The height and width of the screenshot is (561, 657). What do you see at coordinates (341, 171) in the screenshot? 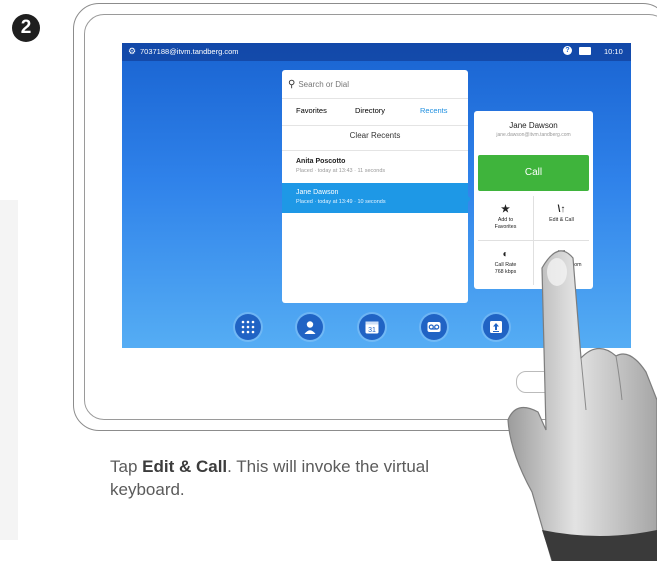
I see `recent-item-detail: Placed · today at 13:43 · 11 seconds` at bounding box center [341, 171].